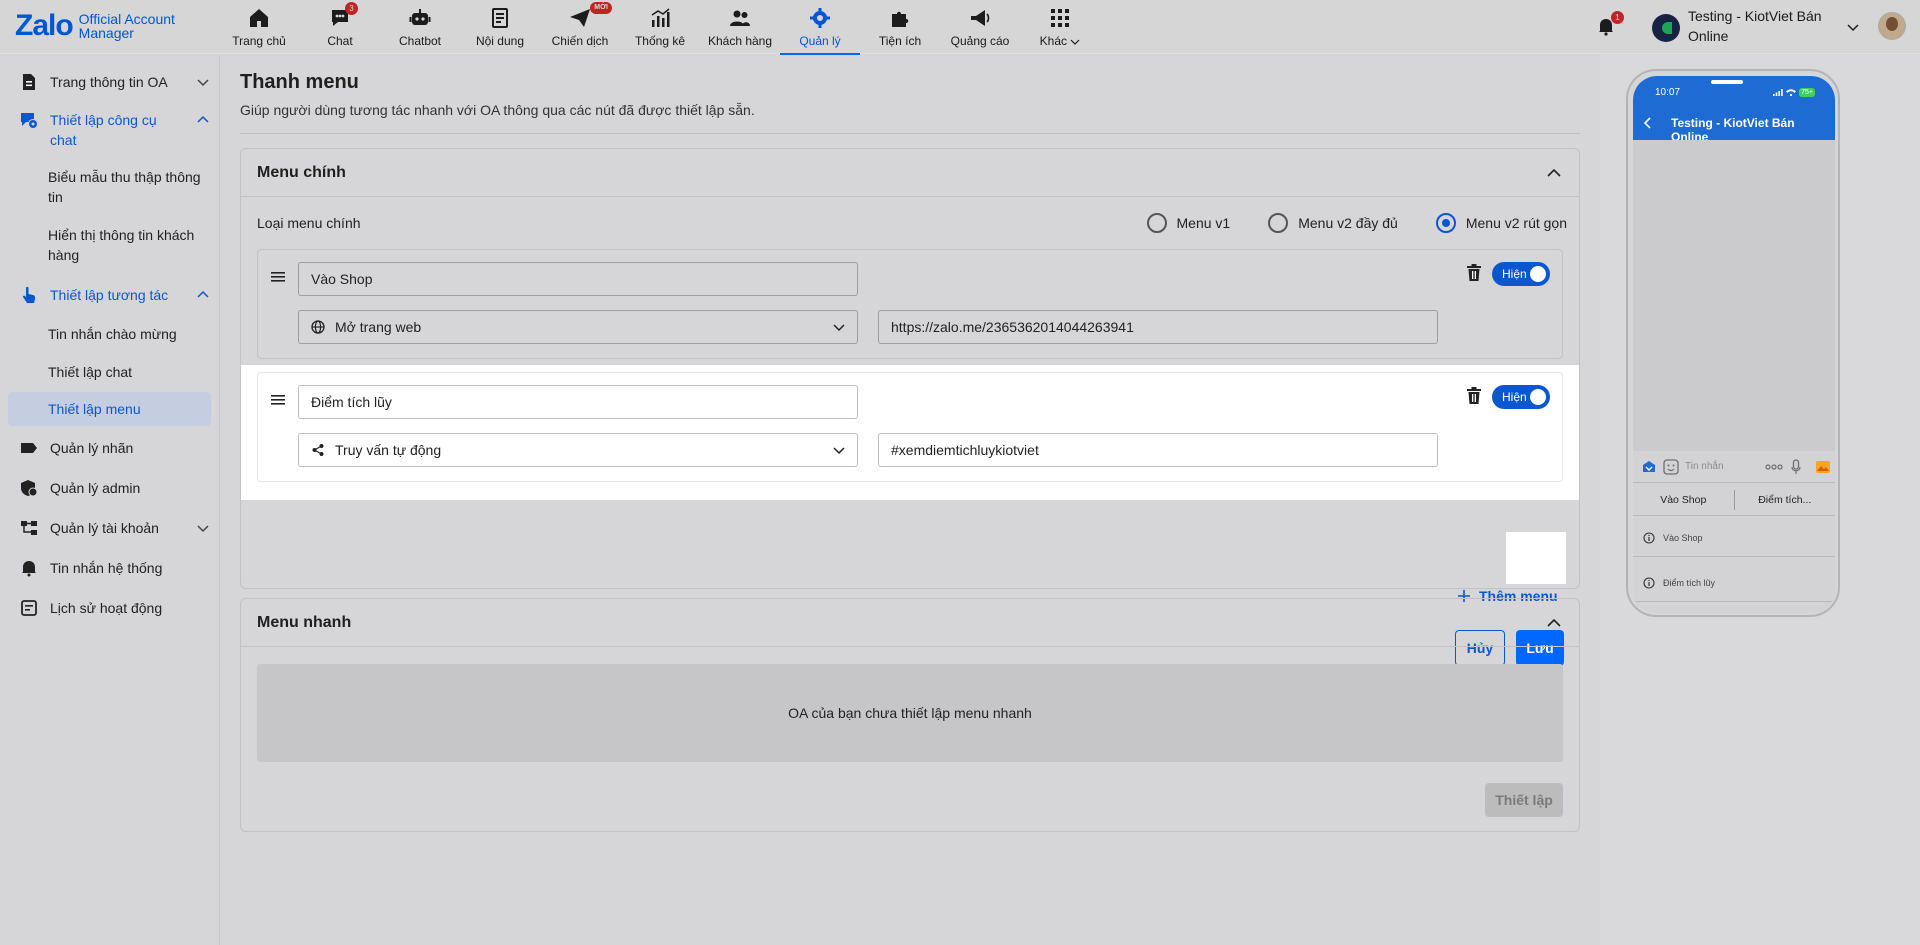 The width and height of the screenshot is (1920, 945). Describe the element at coordinates (103, 130) in the screenshot. I see `sidebar-item-label: Thiết lập công cụ chat` at that location.